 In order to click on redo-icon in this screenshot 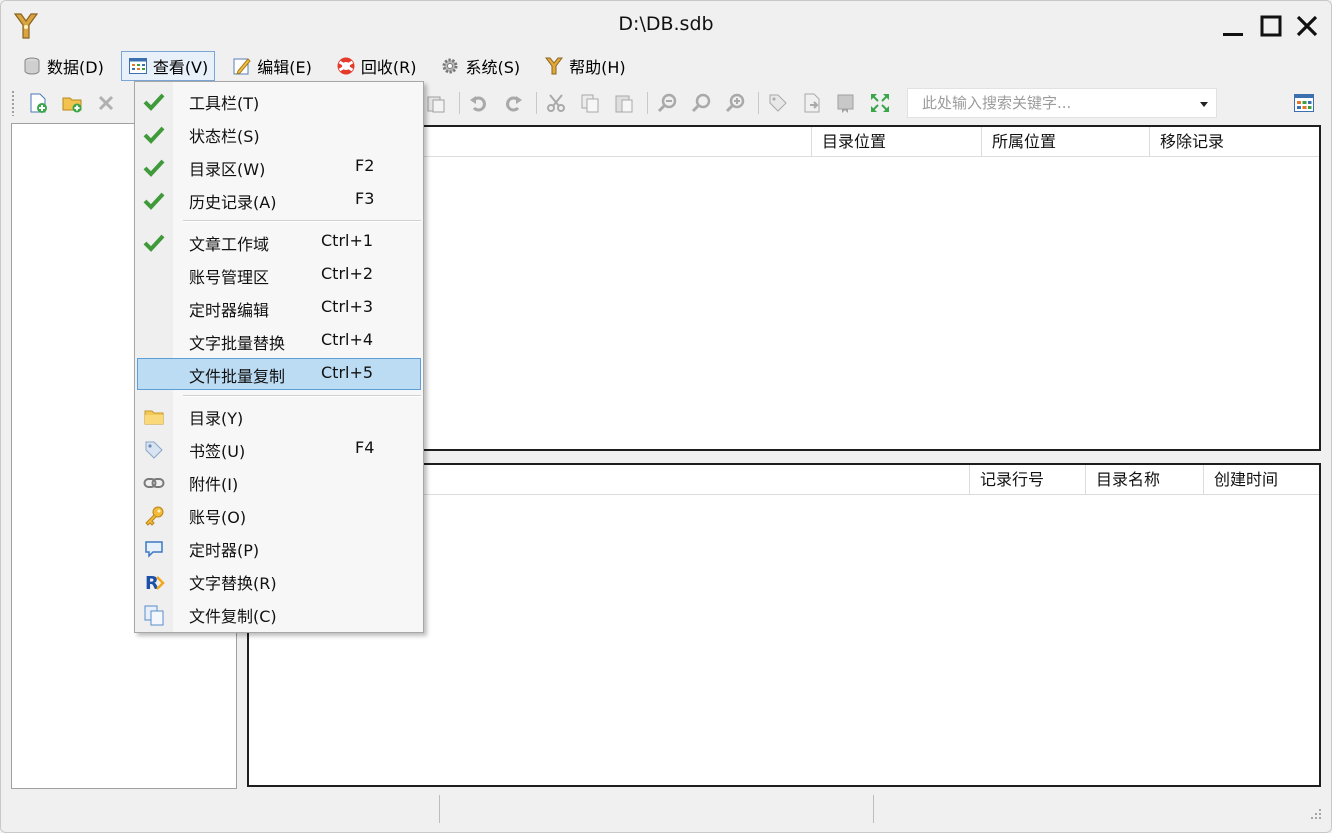, I will do `click(514, 104)`.